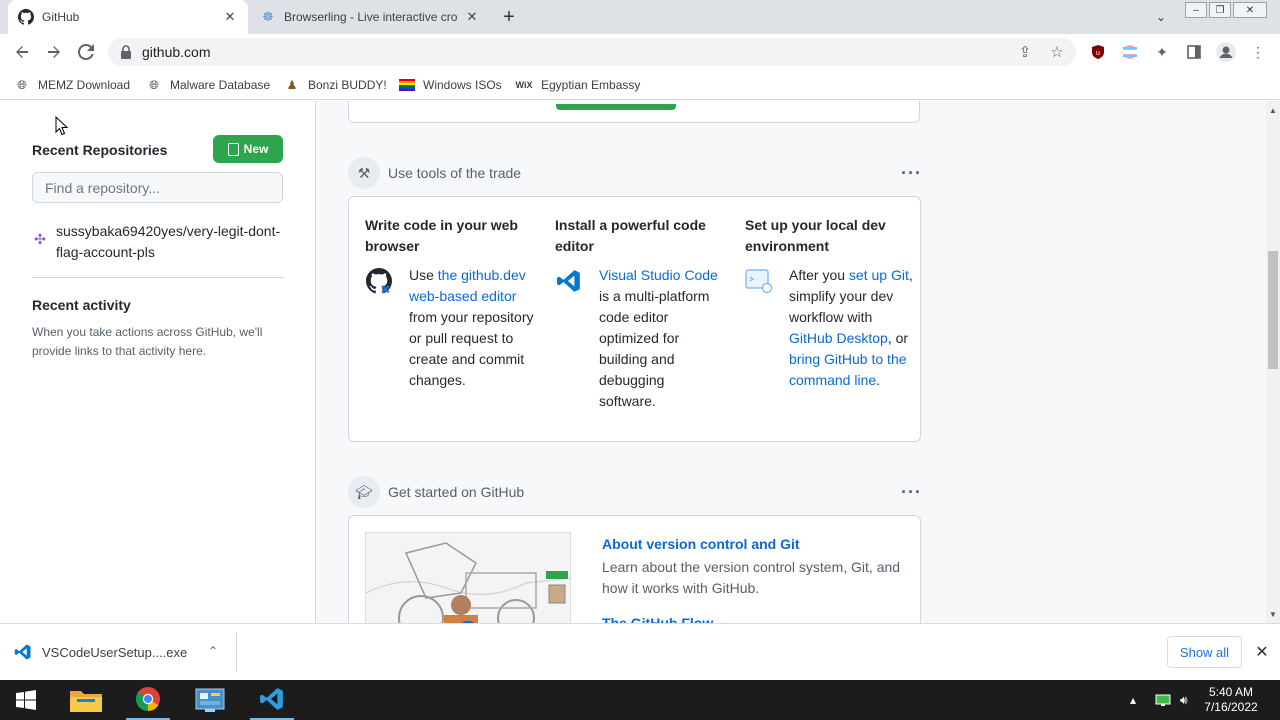  I want to click on network-icon, so click(1163, 700).